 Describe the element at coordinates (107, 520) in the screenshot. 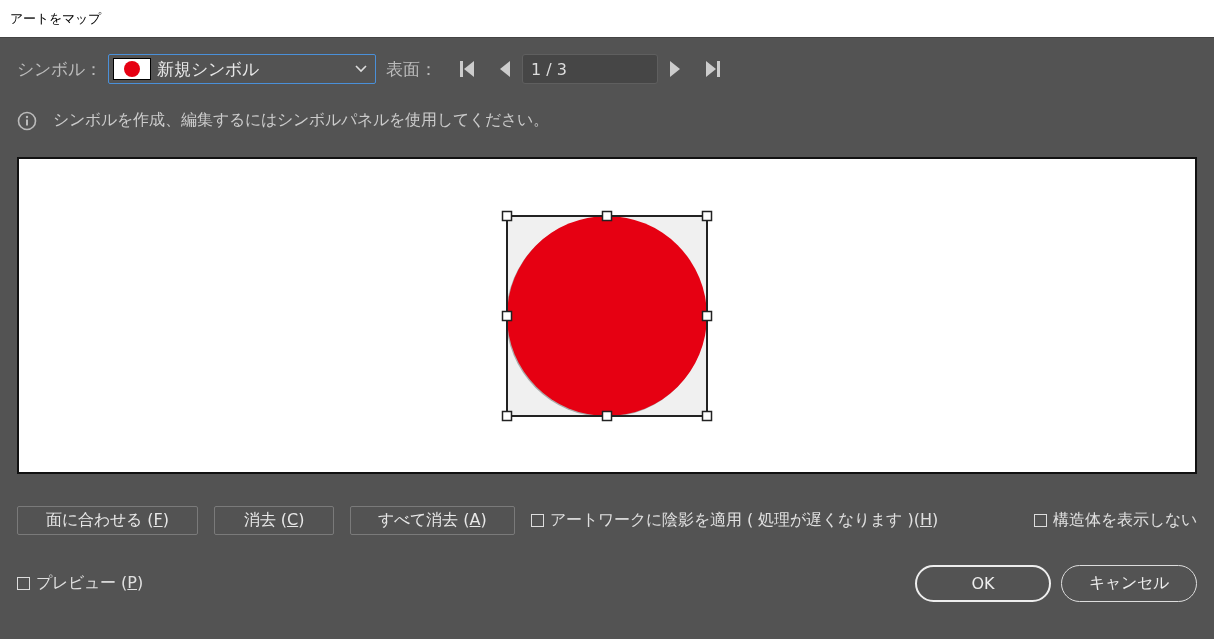

I see `action-button: 面に合わせる (F)` at that location.